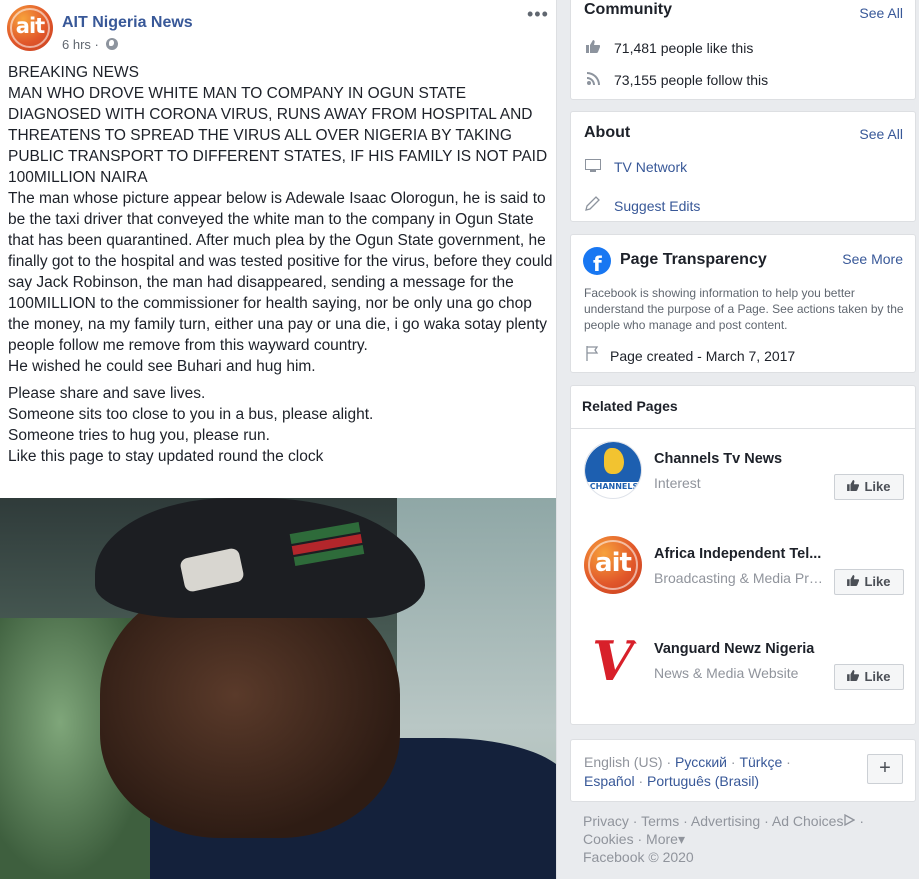  I want to click on footer-link-more: More▾, so click(665, 839).